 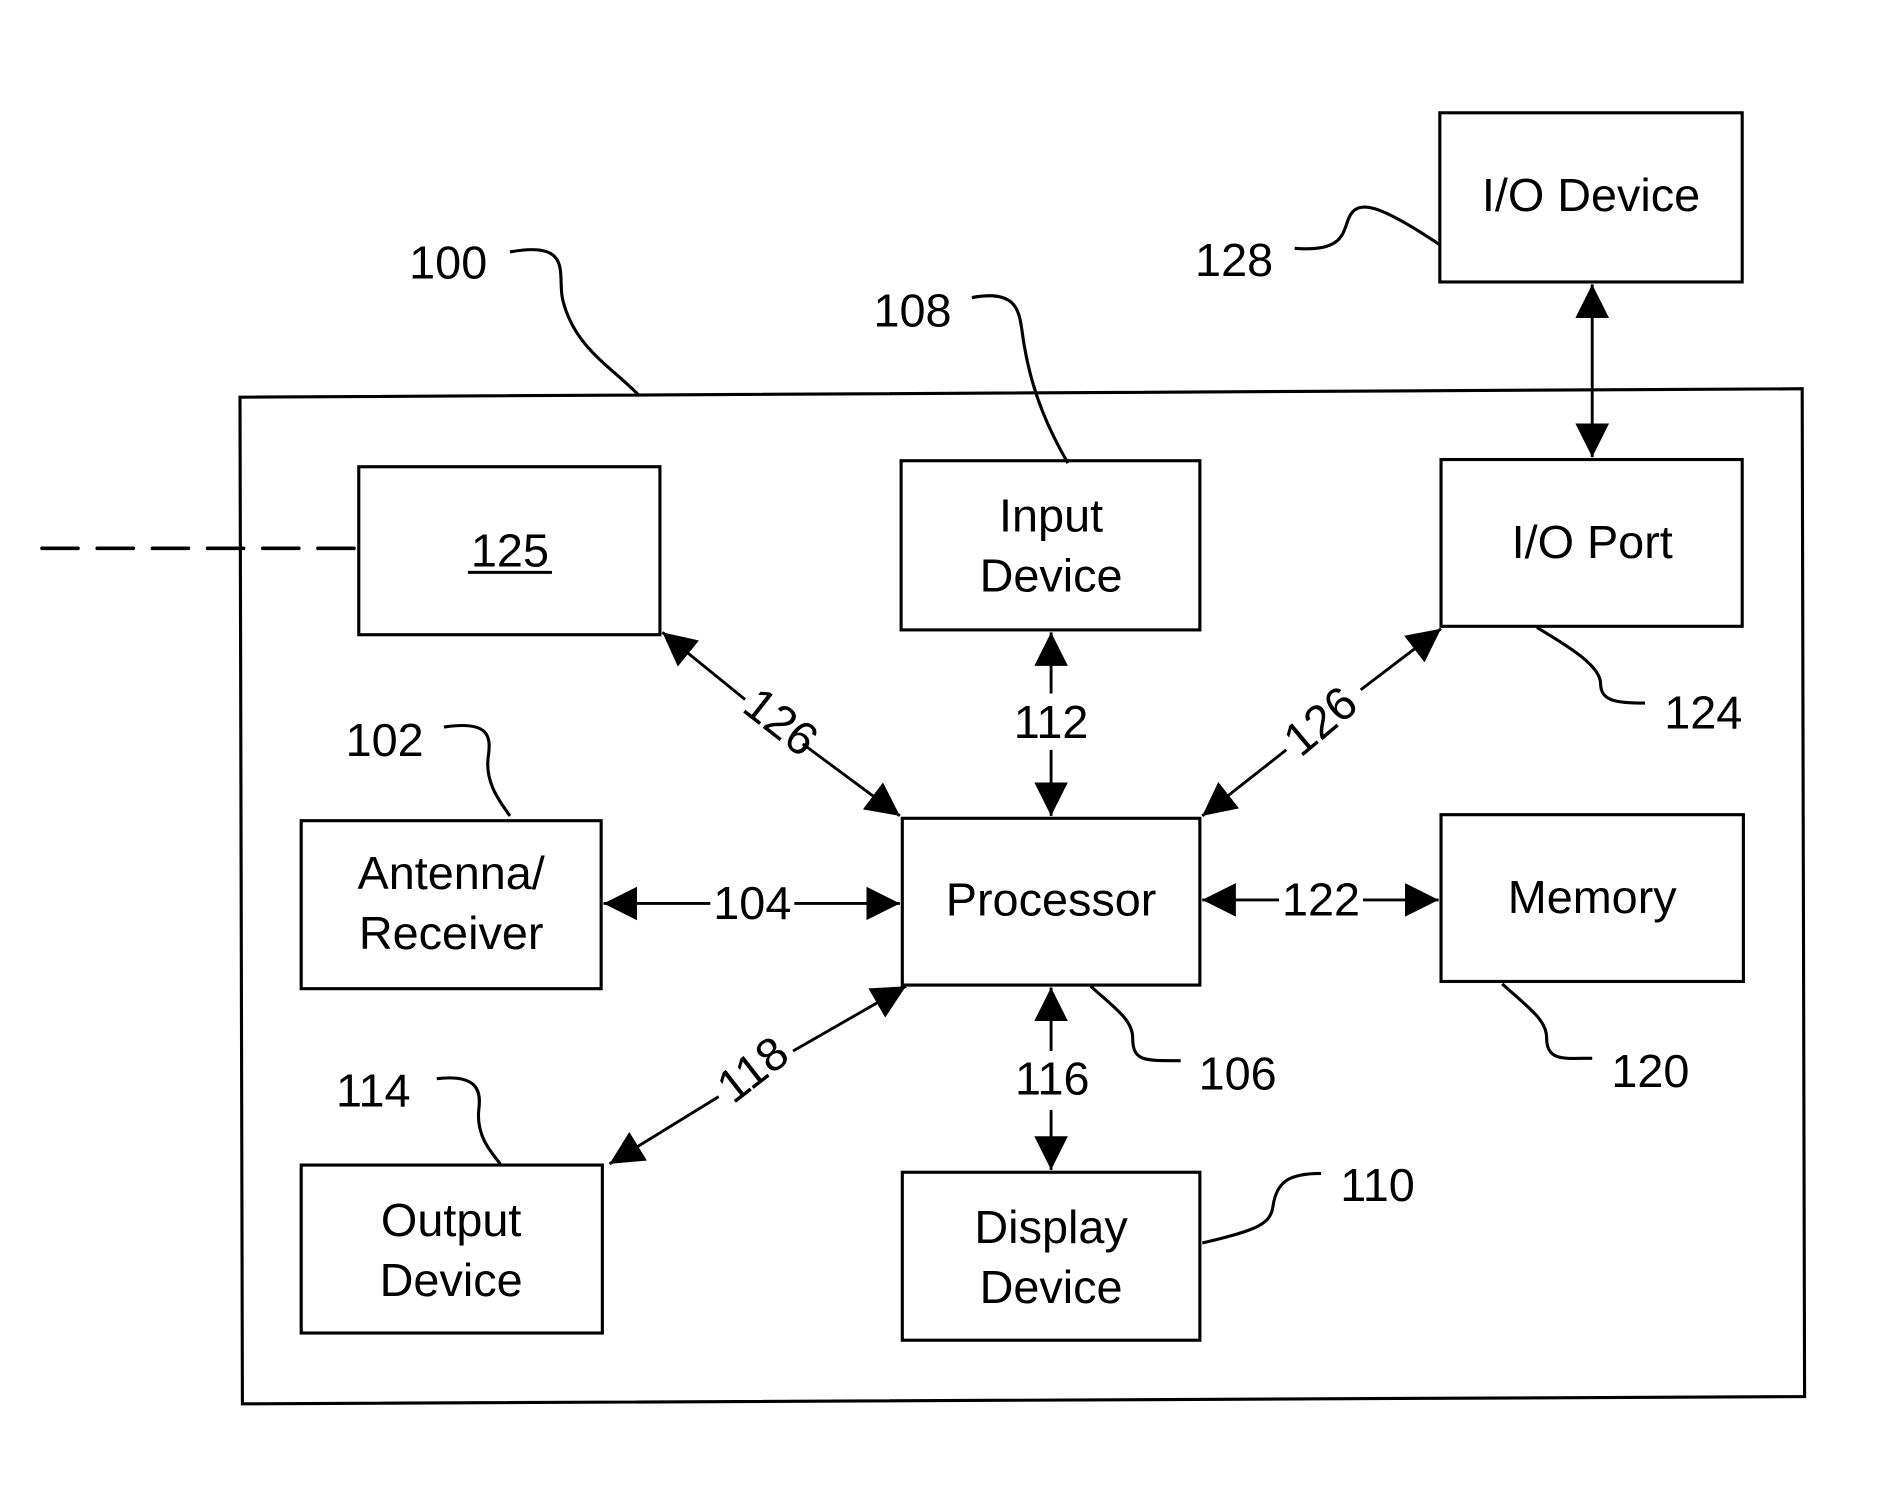 I want to click on device-leader-line, so click(x=575, y=323).